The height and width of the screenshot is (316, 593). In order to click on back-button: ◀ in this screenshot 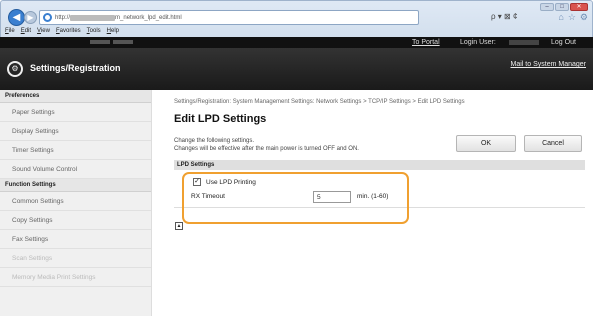, I will do `click(16, 17)`.